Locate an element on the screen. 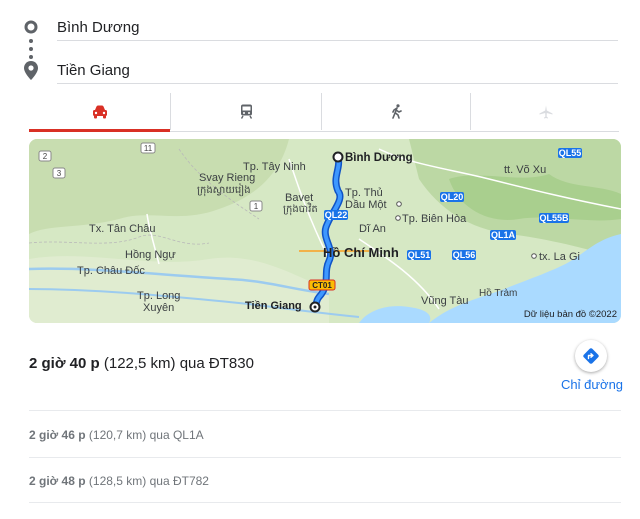  shield-ql1a: QL1A is located at coordinates (503, 235).